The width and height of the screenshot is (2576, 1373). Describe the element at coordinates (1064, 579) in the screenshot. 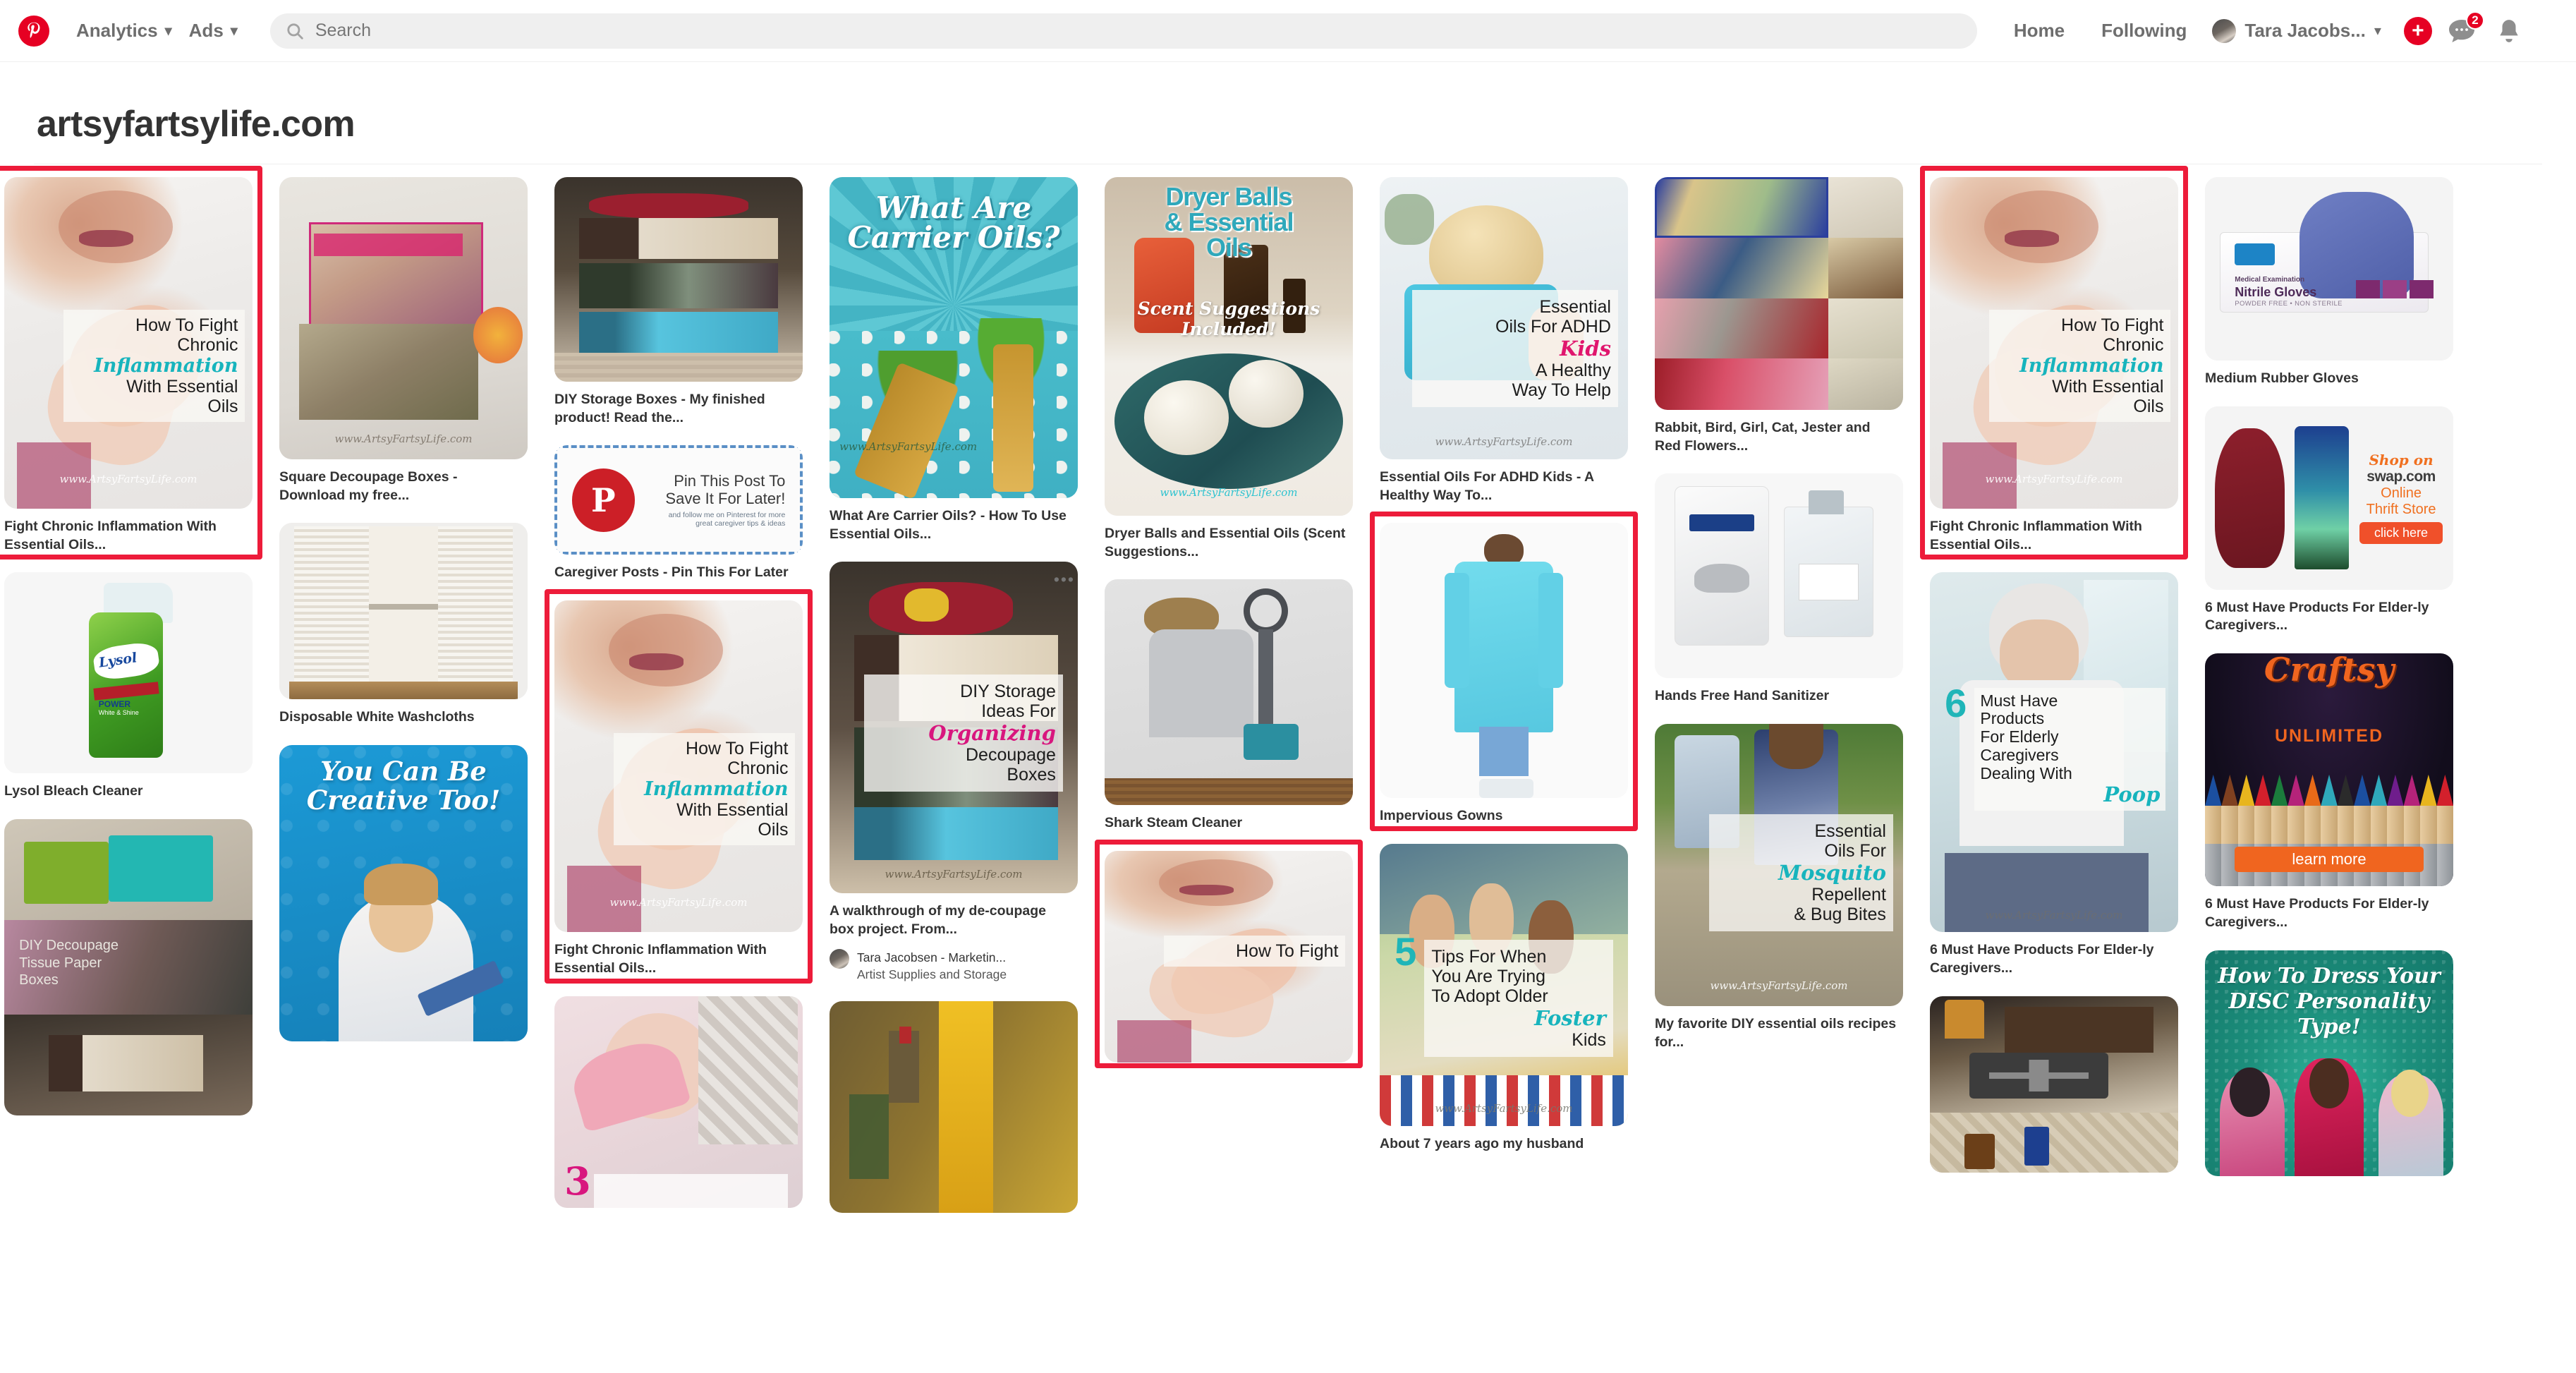

I see `pin-overflow-menu-icon: •••` at that location.